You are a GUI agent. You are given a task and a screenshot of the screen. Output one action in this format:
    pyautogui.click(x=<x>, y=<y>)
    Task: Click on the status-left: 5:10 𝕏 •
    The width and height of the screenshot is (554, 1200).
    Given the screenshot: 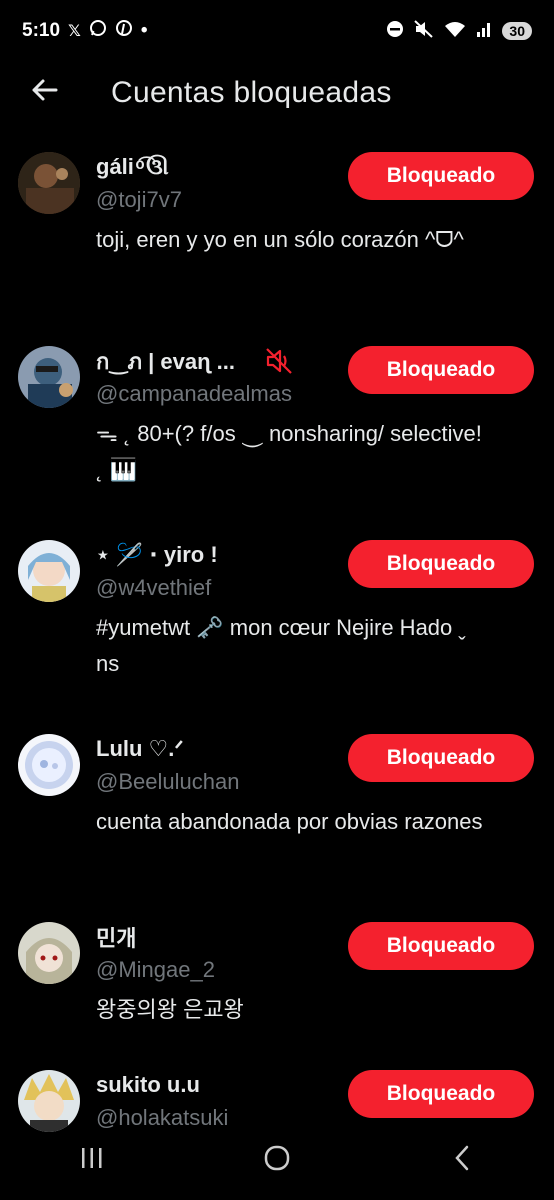 What is the action you would take?
    pyautogui.click(x=85, y=31)
    